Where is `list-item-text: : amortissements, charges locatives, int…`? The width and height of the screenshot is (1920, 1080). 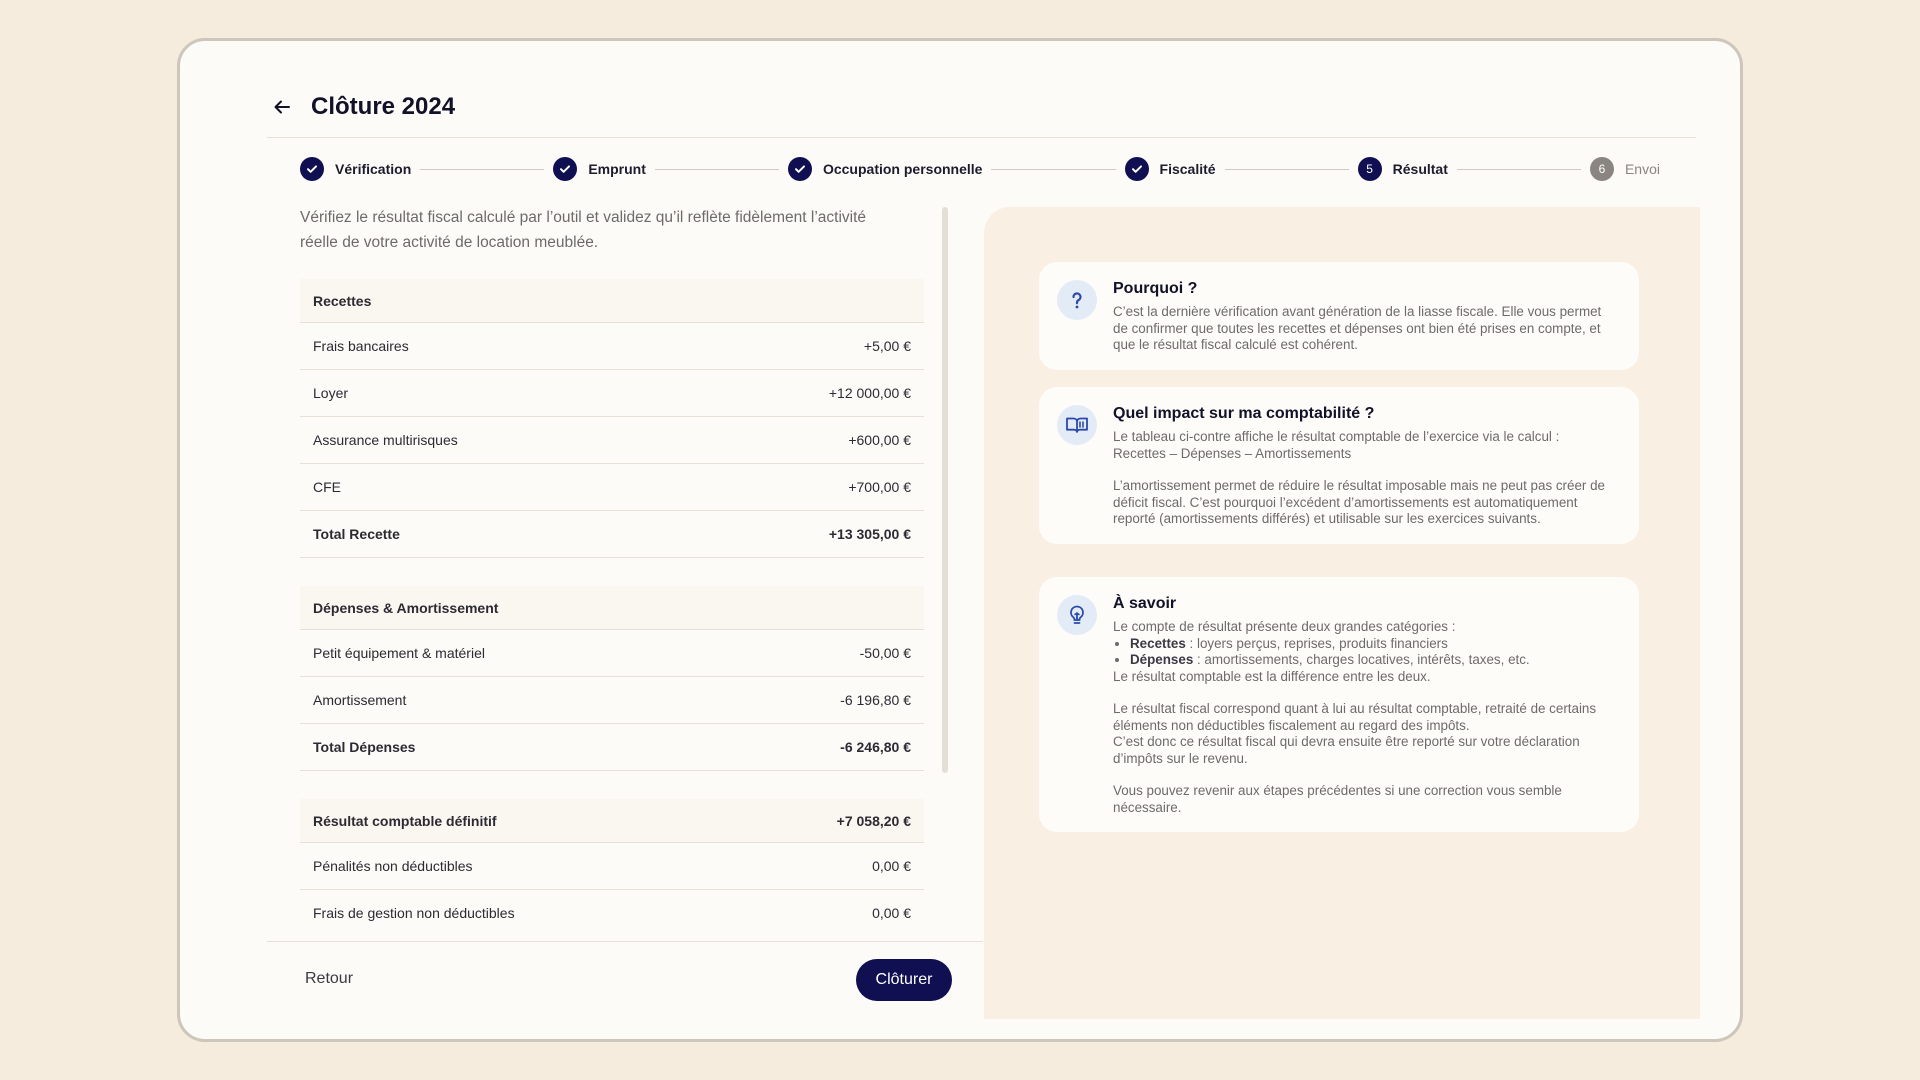
list-item-text: : amortissements, charges locatives, int… is located at coordinates (1361, 659).